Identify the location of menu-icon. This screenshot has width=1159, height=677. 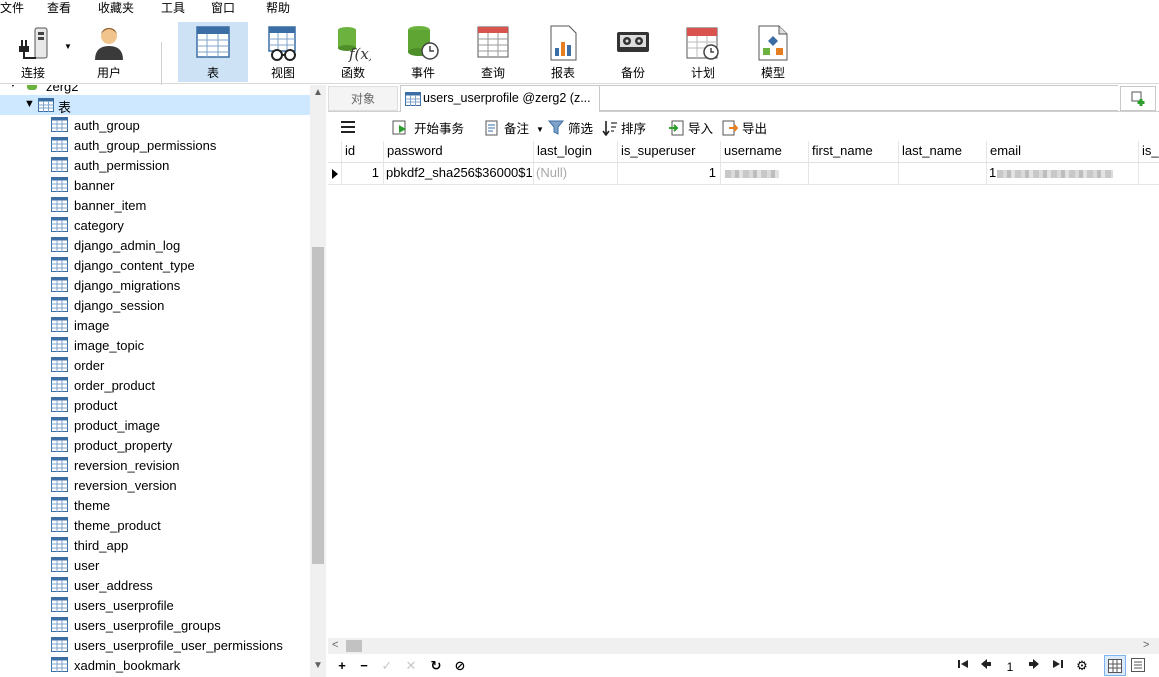
(350, 129).